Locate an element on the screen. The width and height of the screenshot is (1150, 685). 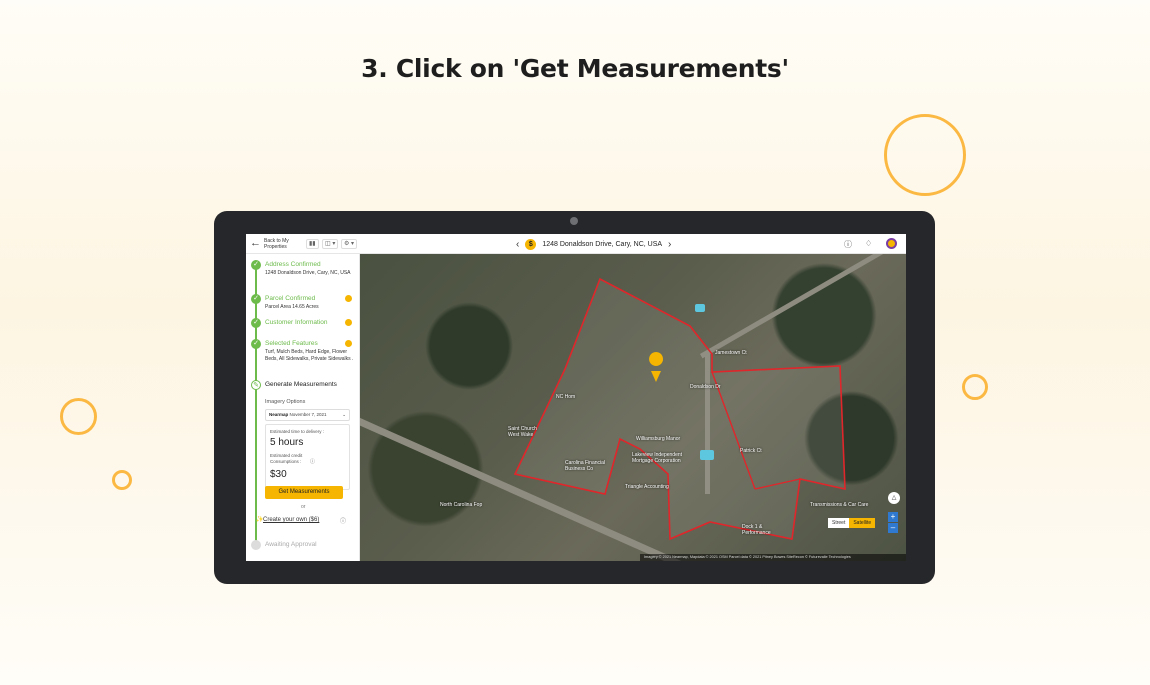
satellite-view-button: Satellite is located at coordinates (862, 523).